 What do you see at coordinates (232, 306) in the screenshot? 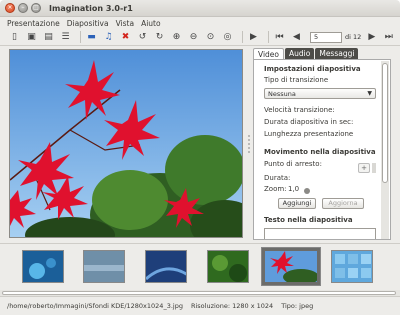
I see `status-resolution: Risoluzione: 1280 x 1024` at bounding box center [232, 306].